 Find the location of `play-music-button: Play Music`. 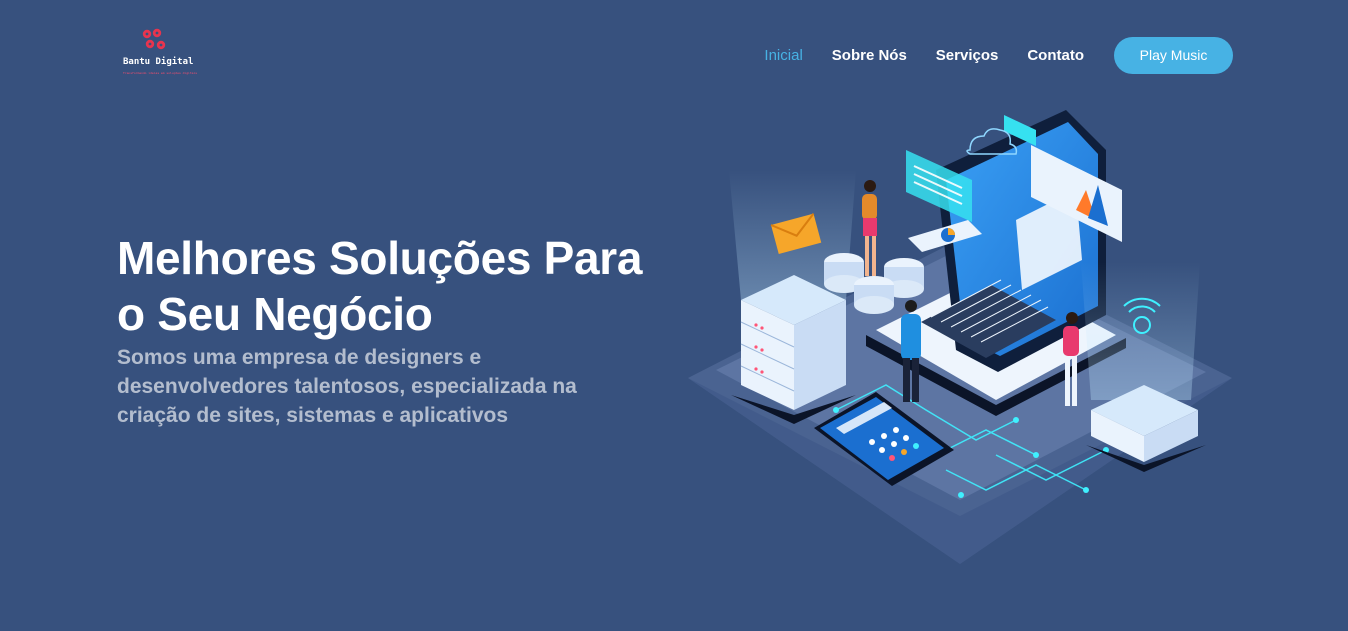

play-music-button: Play Music is located at coordinates (1173, 55).